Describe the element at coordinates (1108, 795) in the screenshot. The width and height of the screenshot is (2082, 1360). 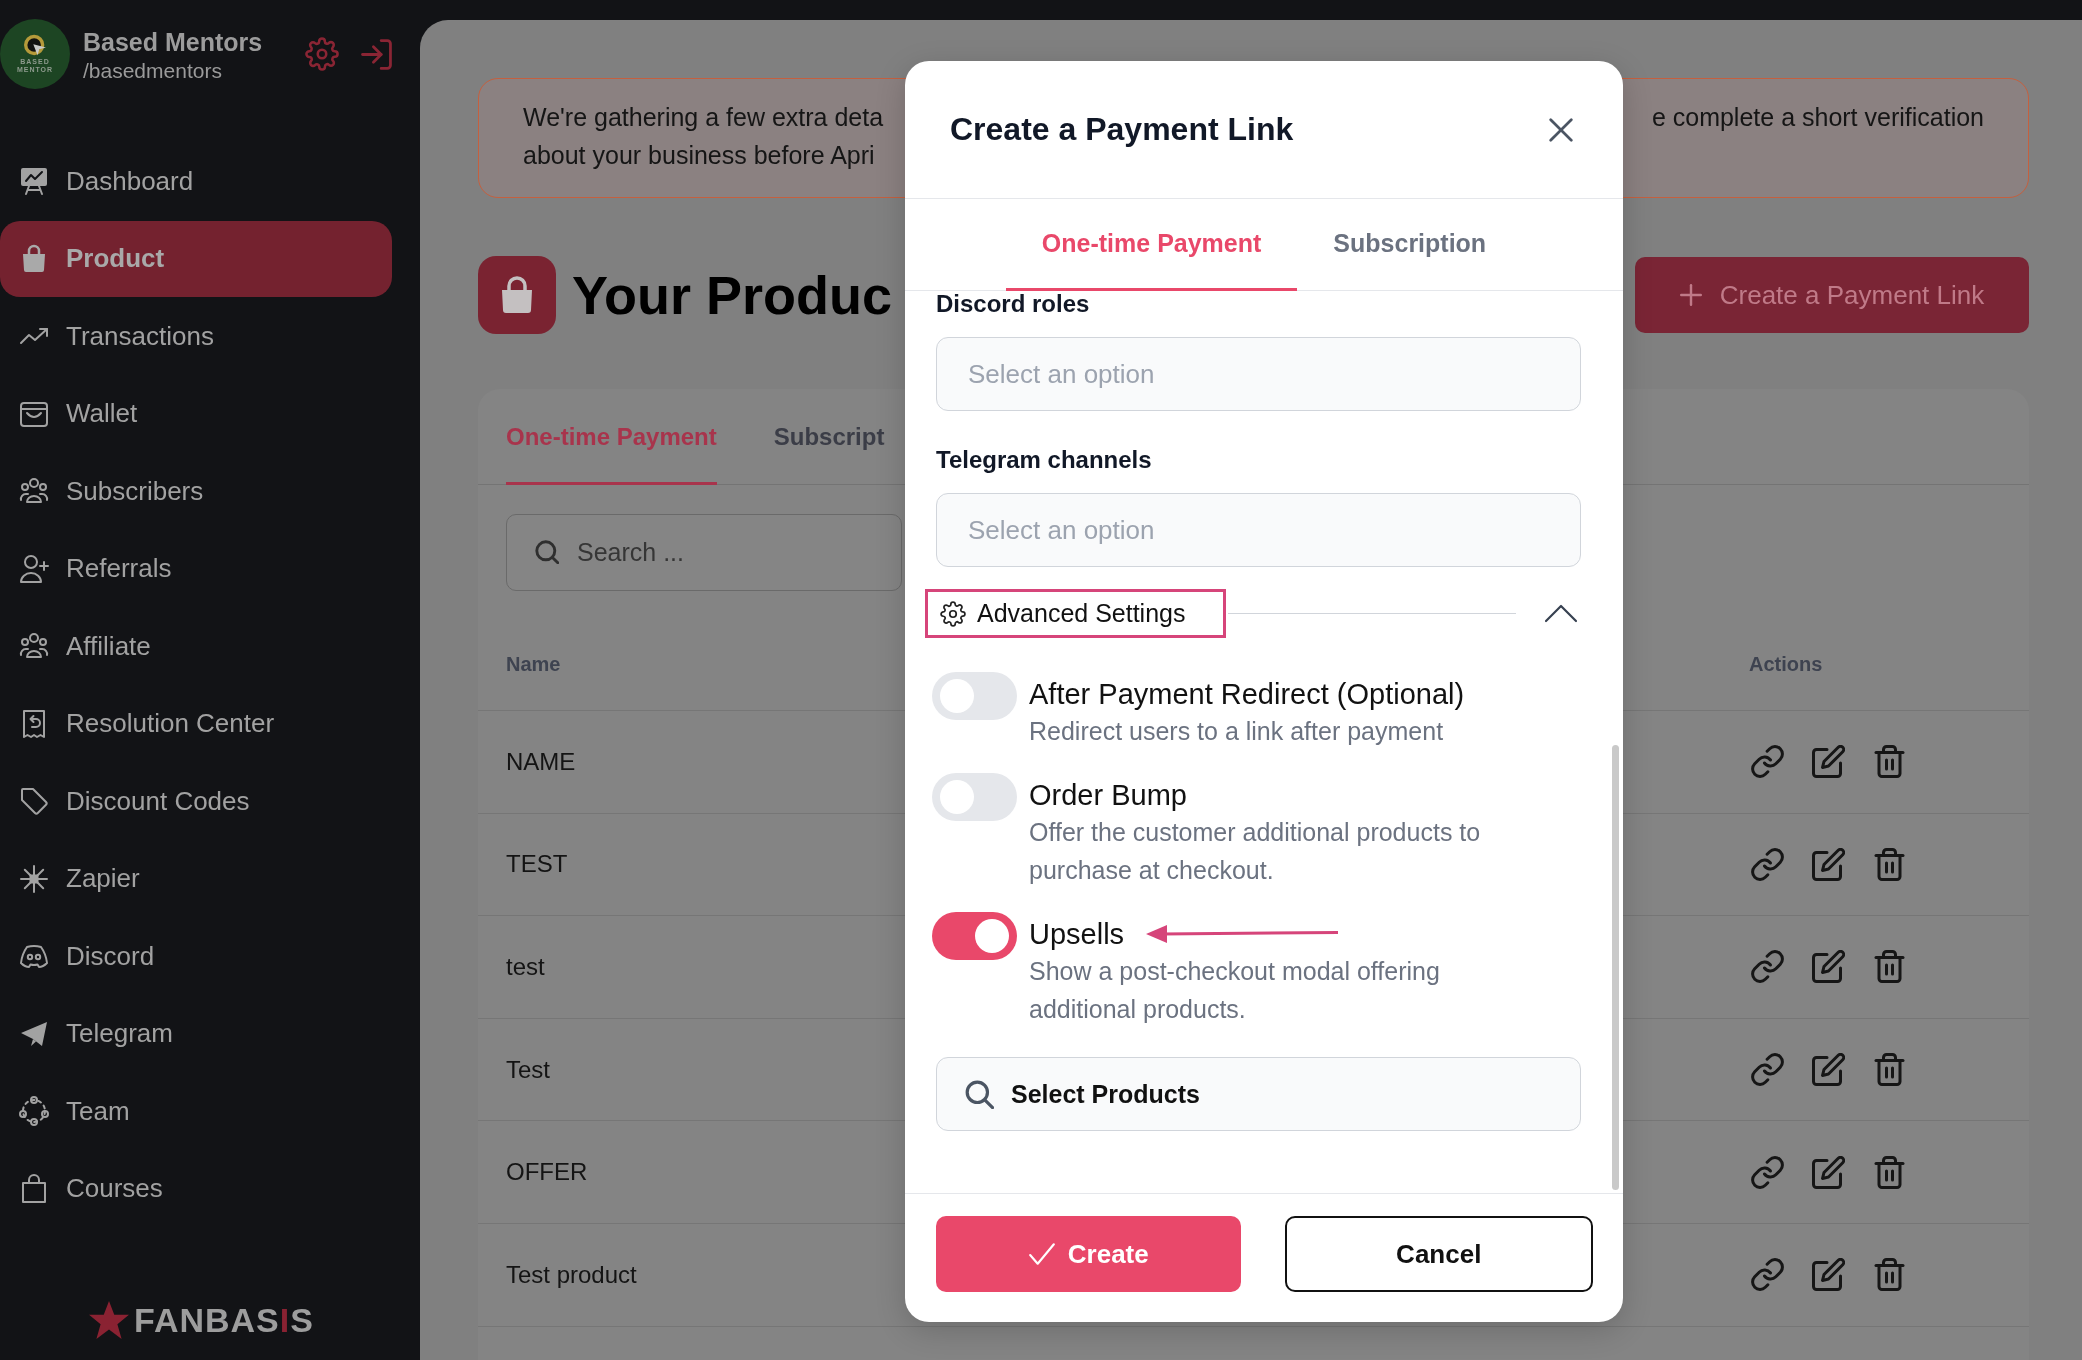
I see `option-title: Order Bump` at that location.